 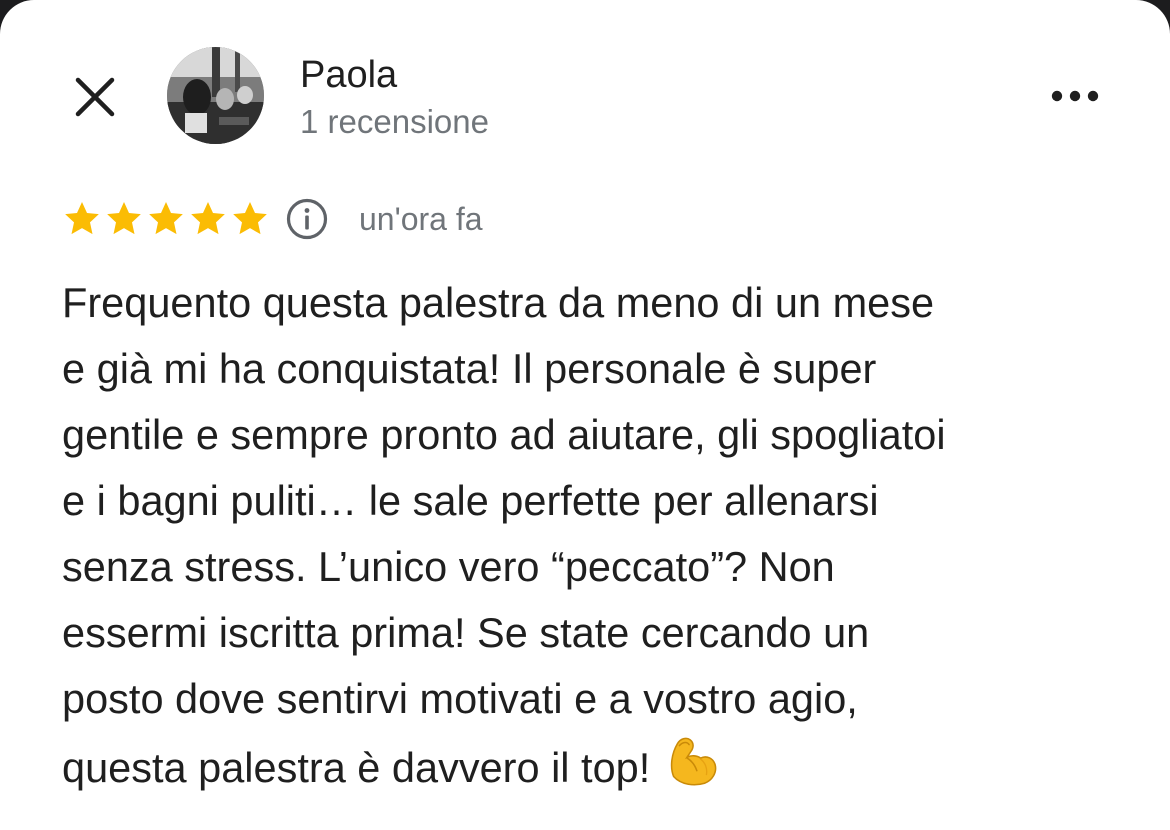 I want to click on reviewer-name: Paola, so click(x=348, y=75).